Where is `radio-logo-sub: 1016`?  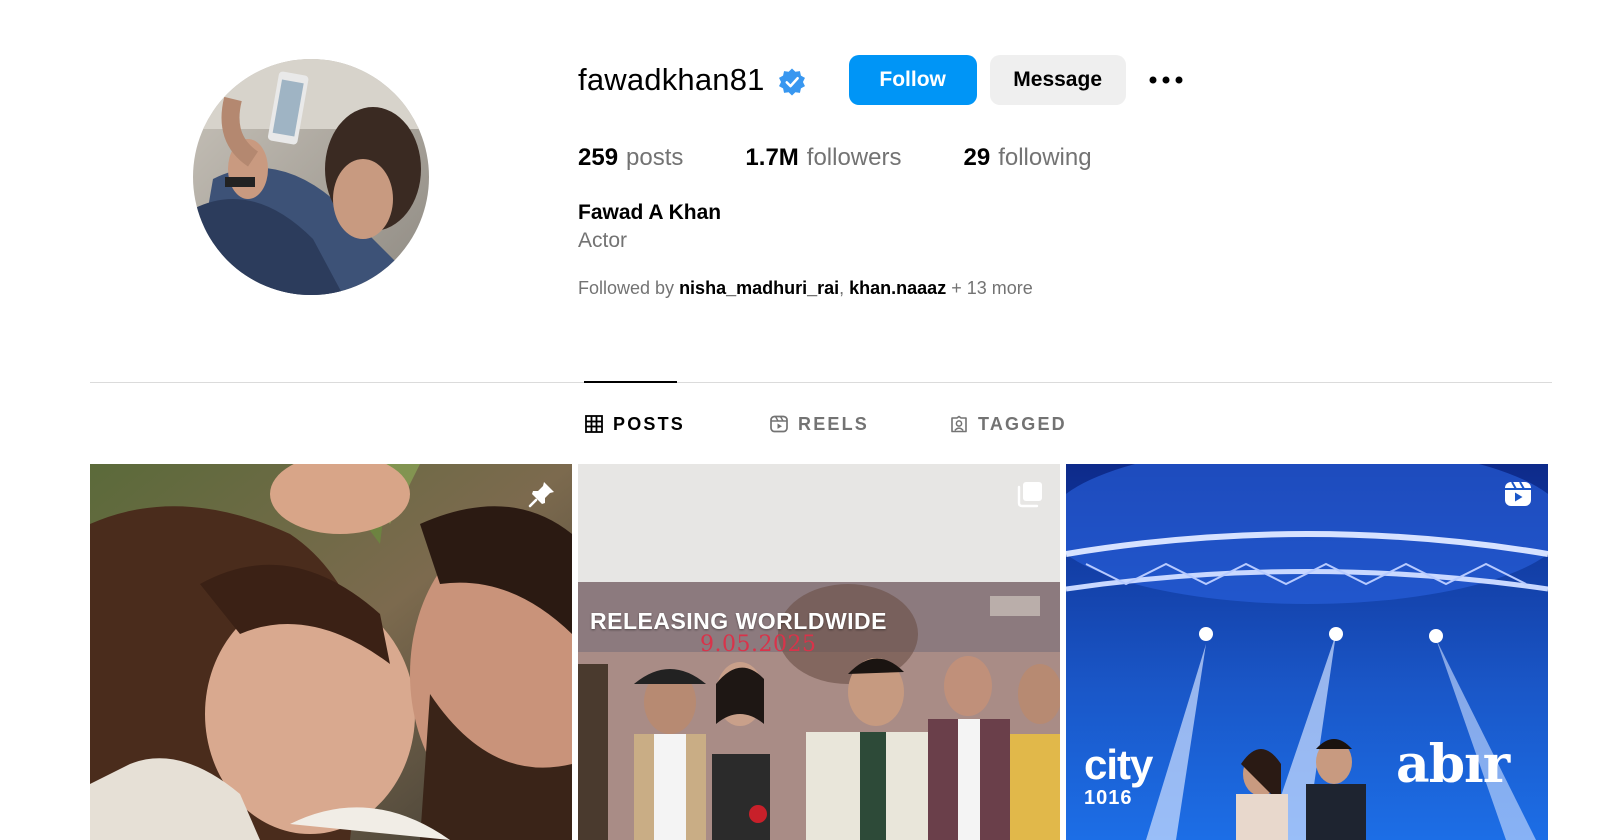 radio-logo-sub: 1016 is located at coordinates (1108, 798).